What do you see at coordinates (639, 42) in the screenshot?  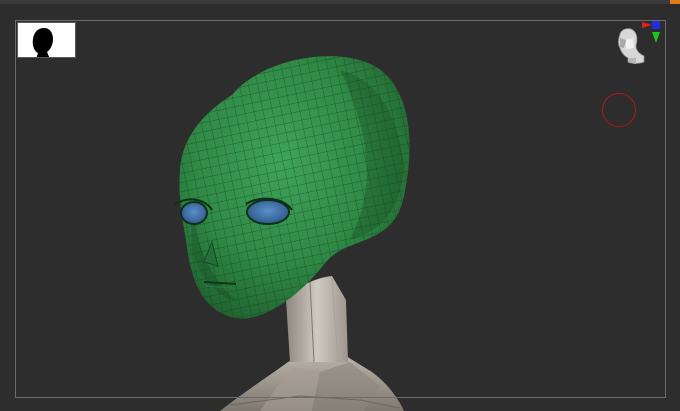 I see `head-navigator-icon` at bounding box center [639, 42].